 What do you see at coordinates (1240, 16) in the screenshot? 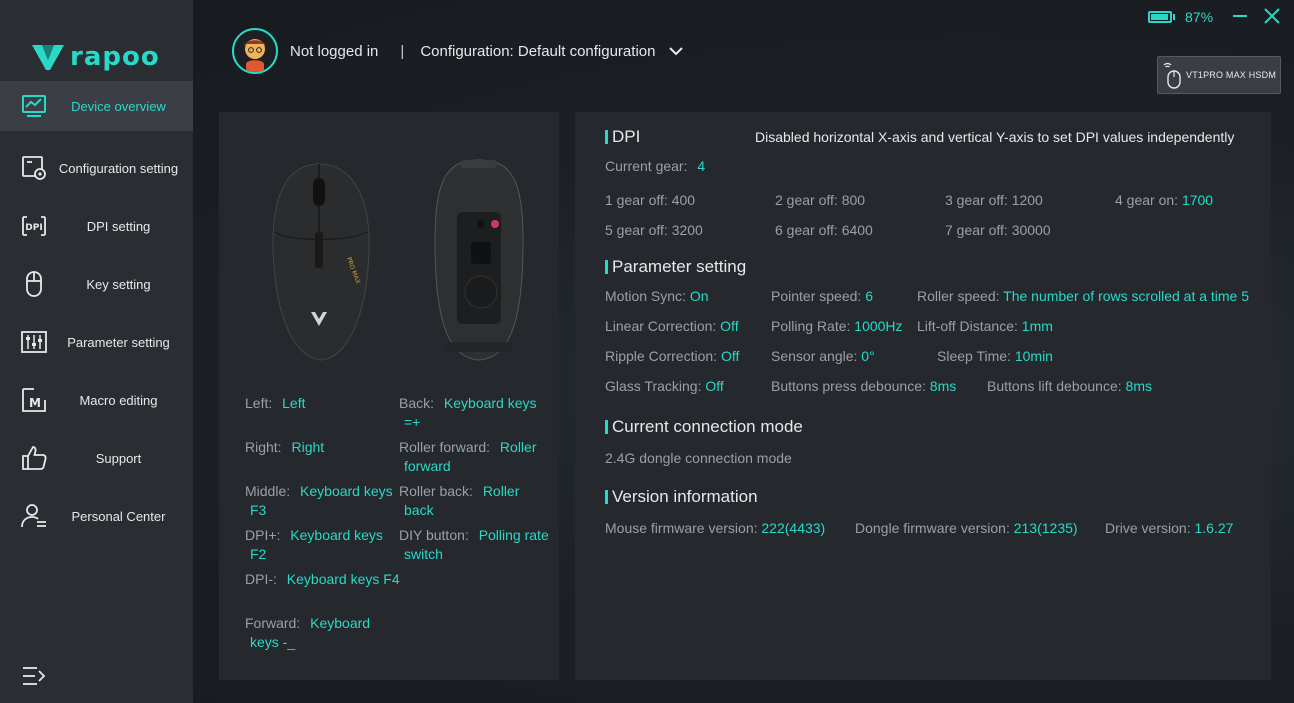
I see `minimize-icon` at bounding box center [1240, 16].